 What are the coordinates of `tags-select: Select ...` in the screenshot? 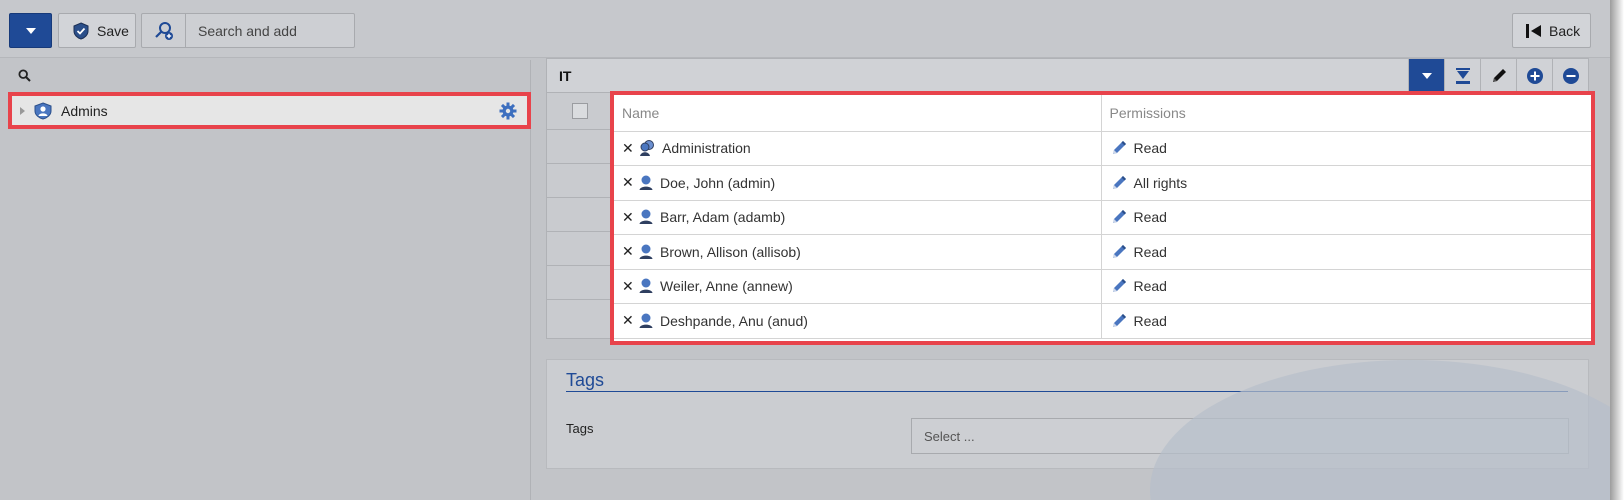 It's located at (1240, 436).